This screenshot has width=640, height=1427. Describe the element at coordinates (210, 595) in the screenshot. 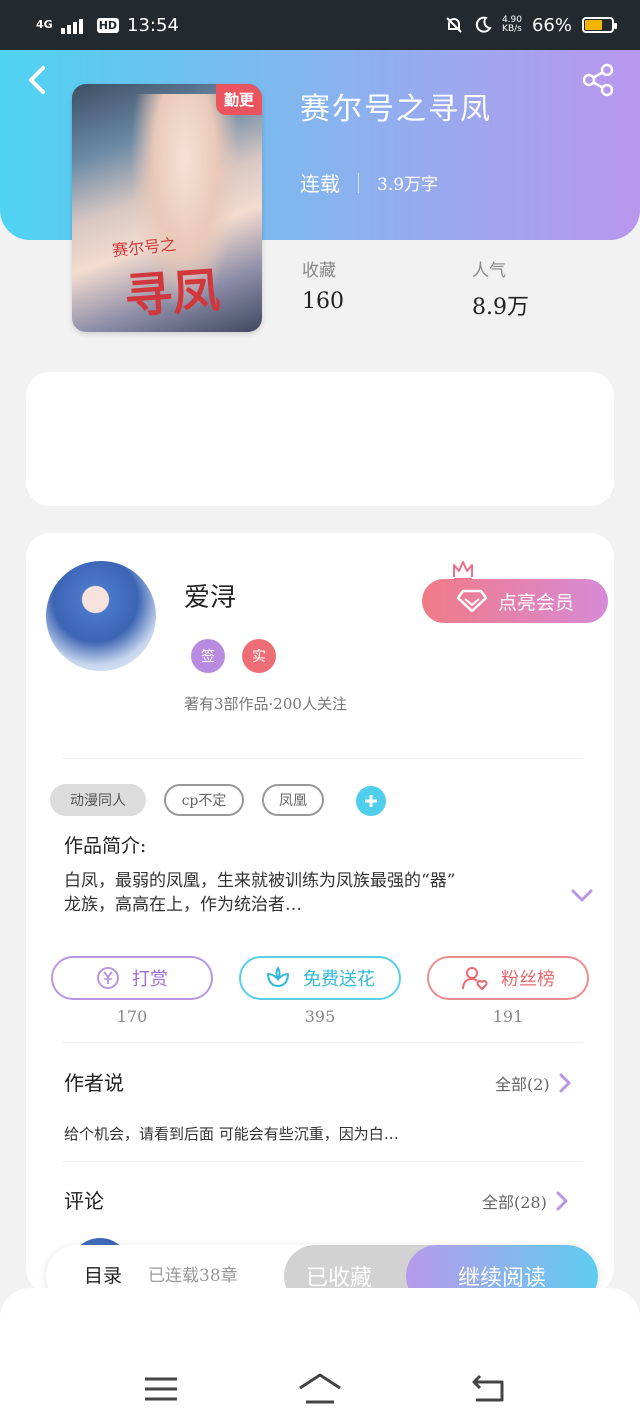

I see `author-name: 爱浔` at that location.